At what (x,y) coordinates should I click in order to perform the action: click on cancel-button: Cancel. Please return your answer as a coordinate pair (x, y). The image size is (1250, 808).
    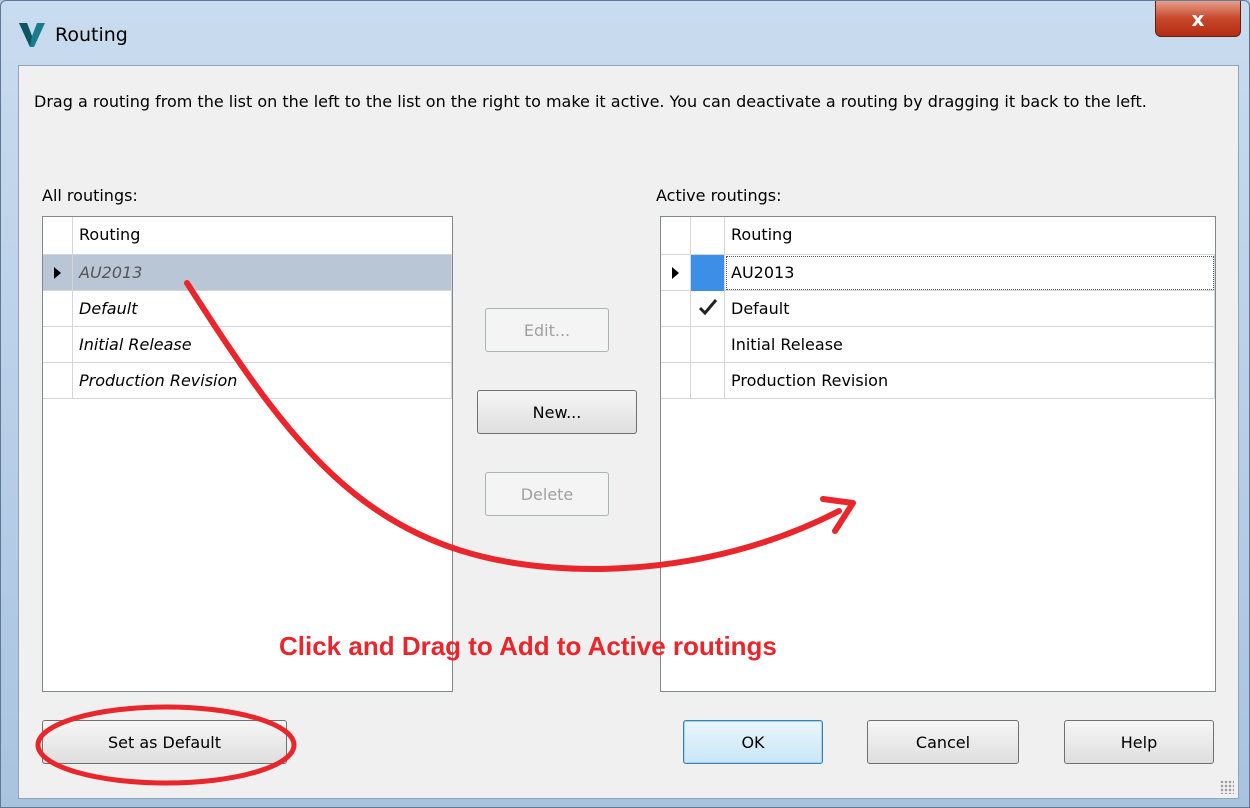
    Looking at the image, I should click on (943, 742).